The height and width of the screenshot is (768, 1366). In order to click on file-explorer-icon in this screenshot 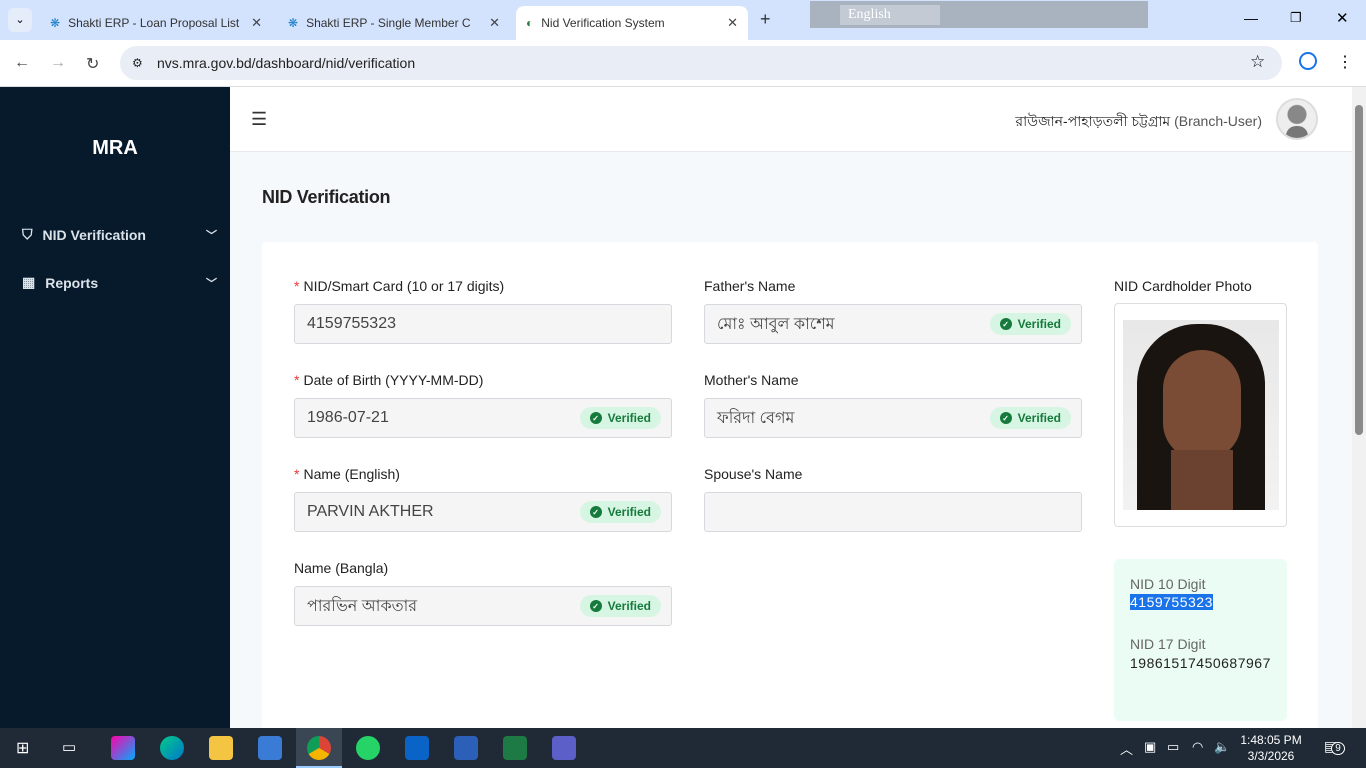, I will do `click(221, 748)`.